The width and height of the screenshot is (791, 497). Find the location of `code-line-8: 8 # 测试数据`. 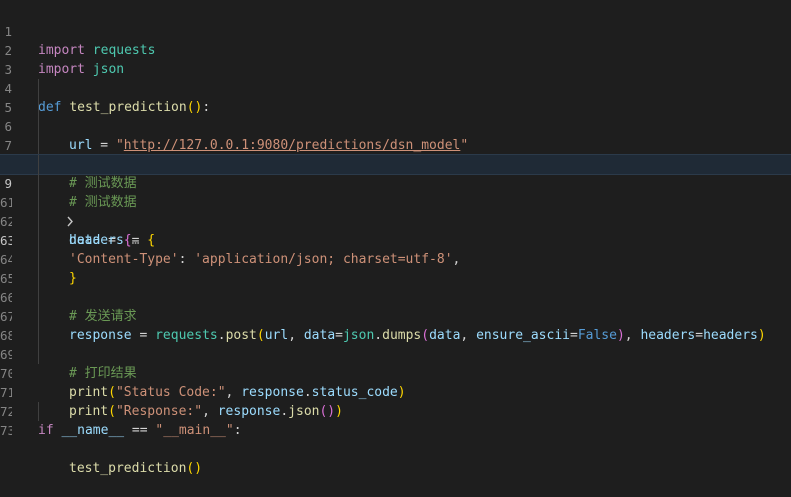

code-line-8: 8 # 测试数据 is located at coordinates (395, 173).